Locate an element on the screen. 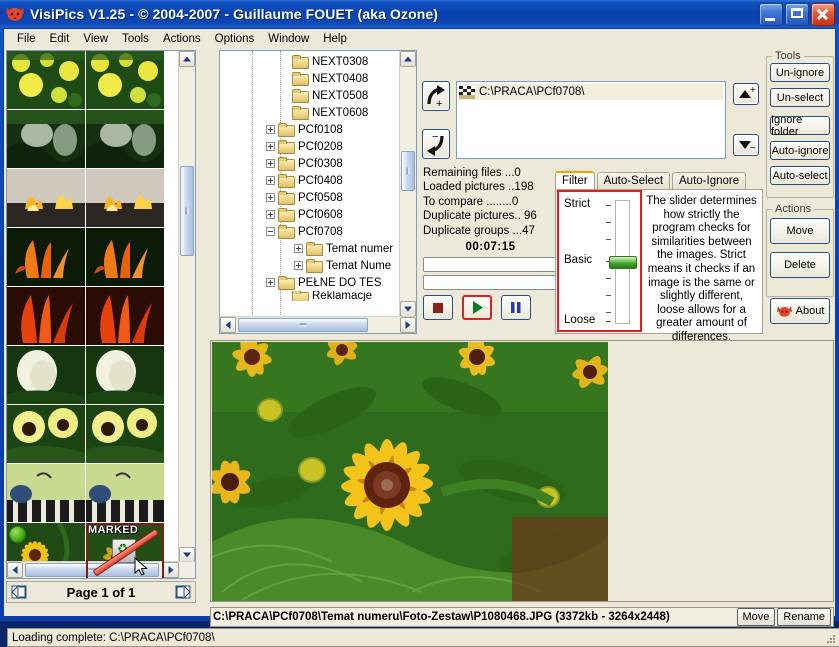  remove-folder-button: − is located at coordinates (436, 144).